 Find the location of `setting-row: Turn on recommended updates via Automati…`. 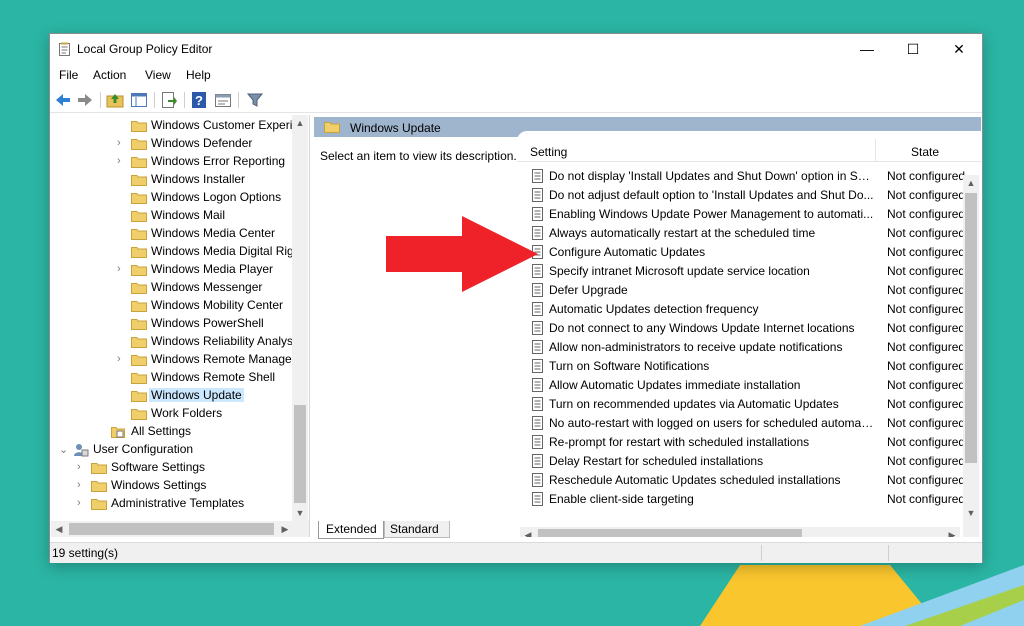

setting-row: Turn on recommended updates via Automati… is located at coordinates (752, 404).